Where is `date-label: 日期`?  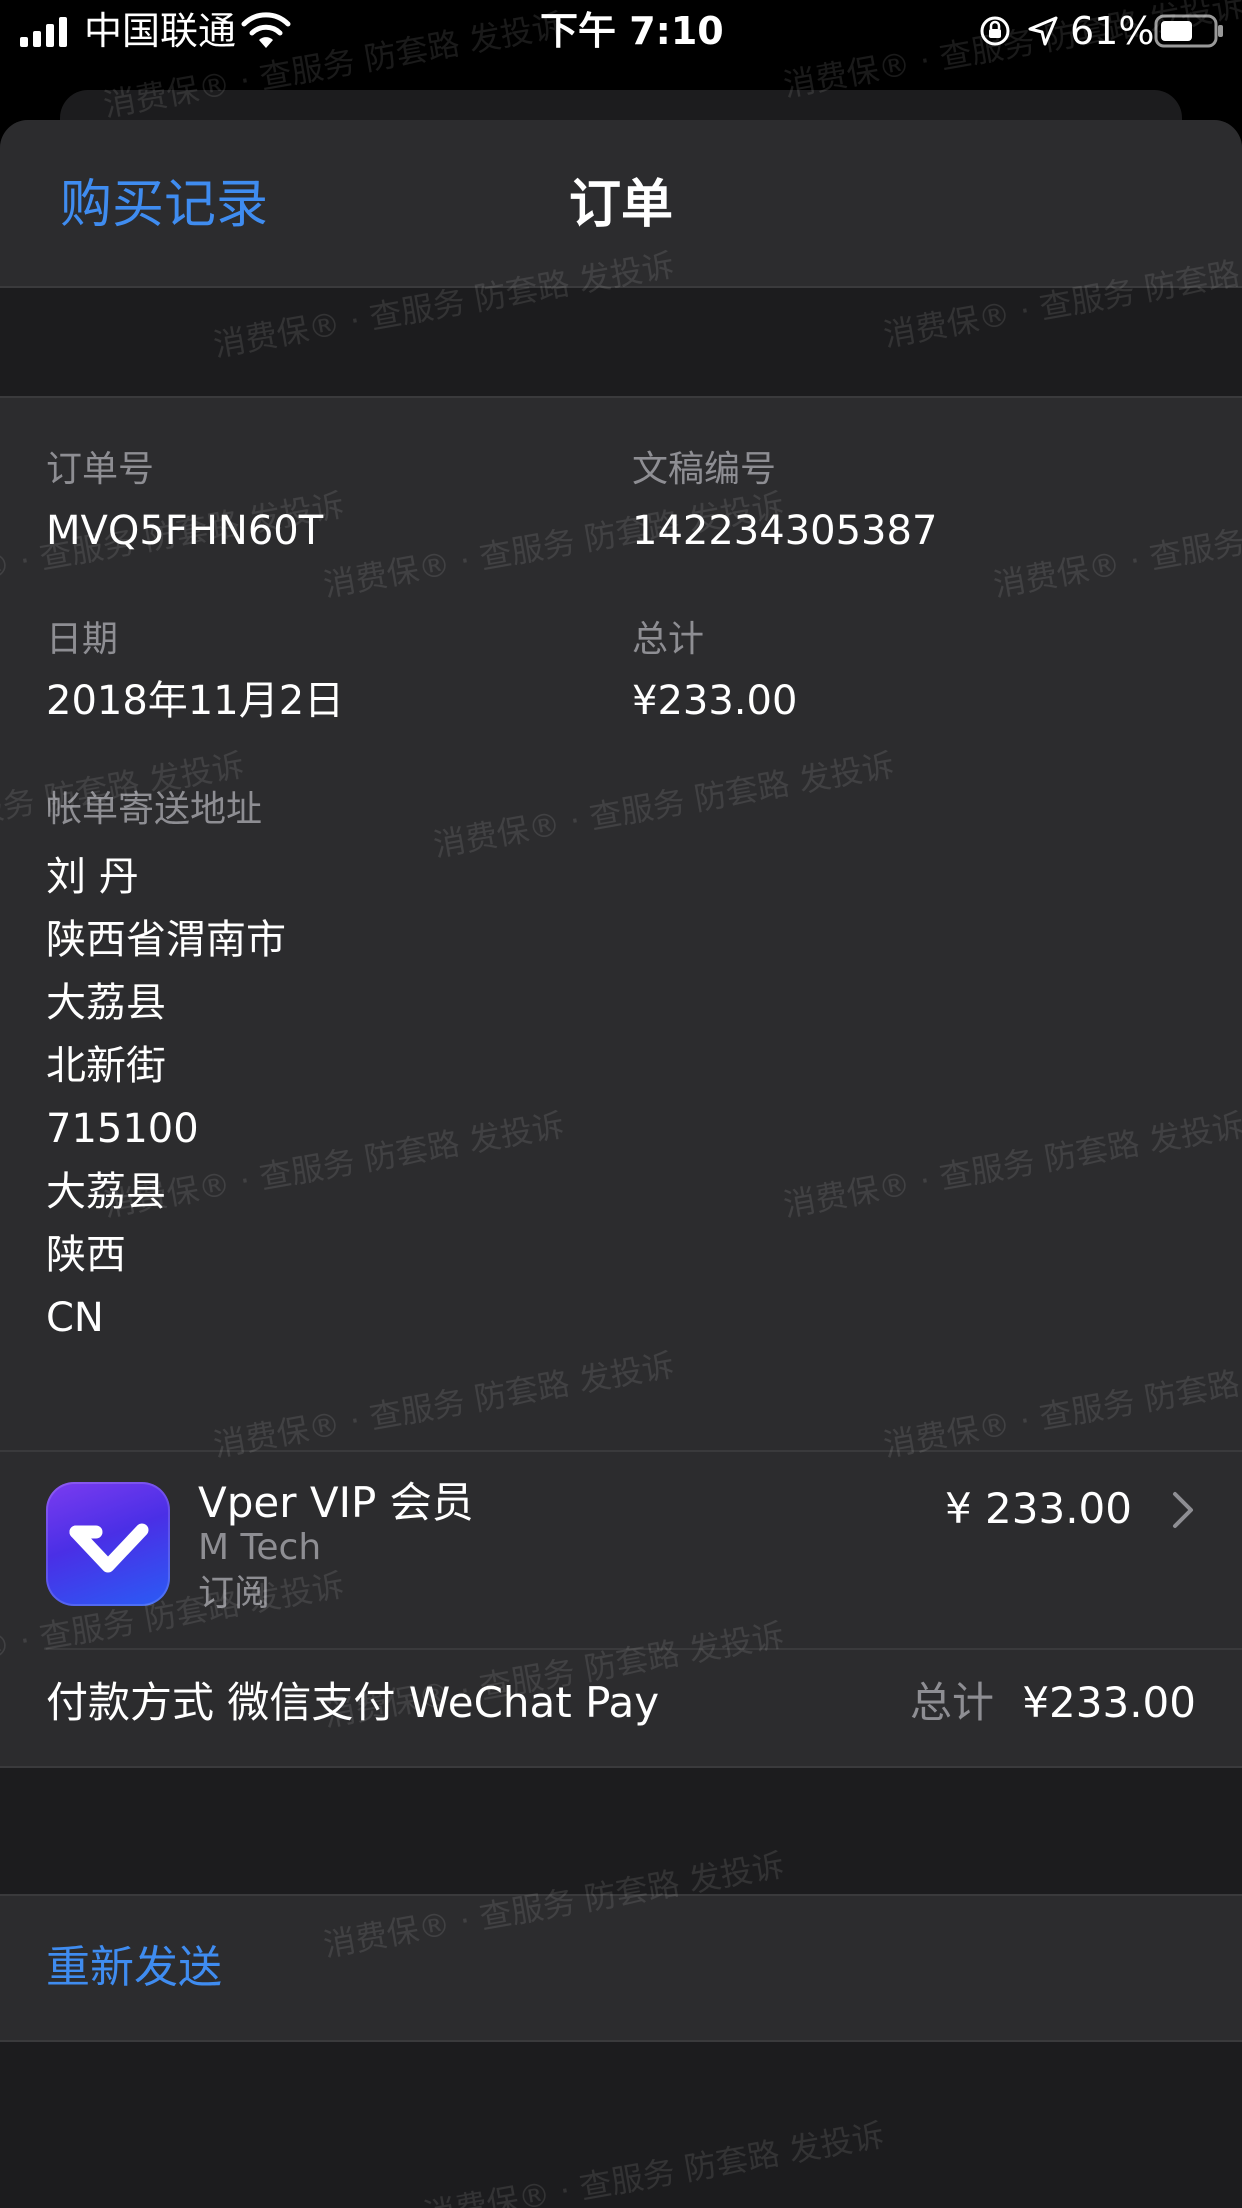
date-label: 日期 is located at coordinates (82, 639).